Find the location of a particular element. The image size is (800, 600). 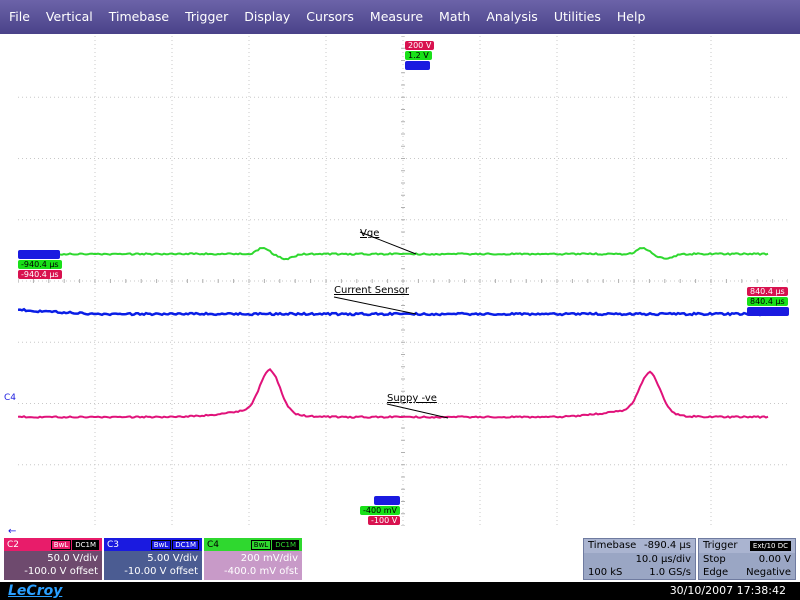

c4-body: 200 mV/div -400.0 mV ofst is located at coordinates (253, 565).